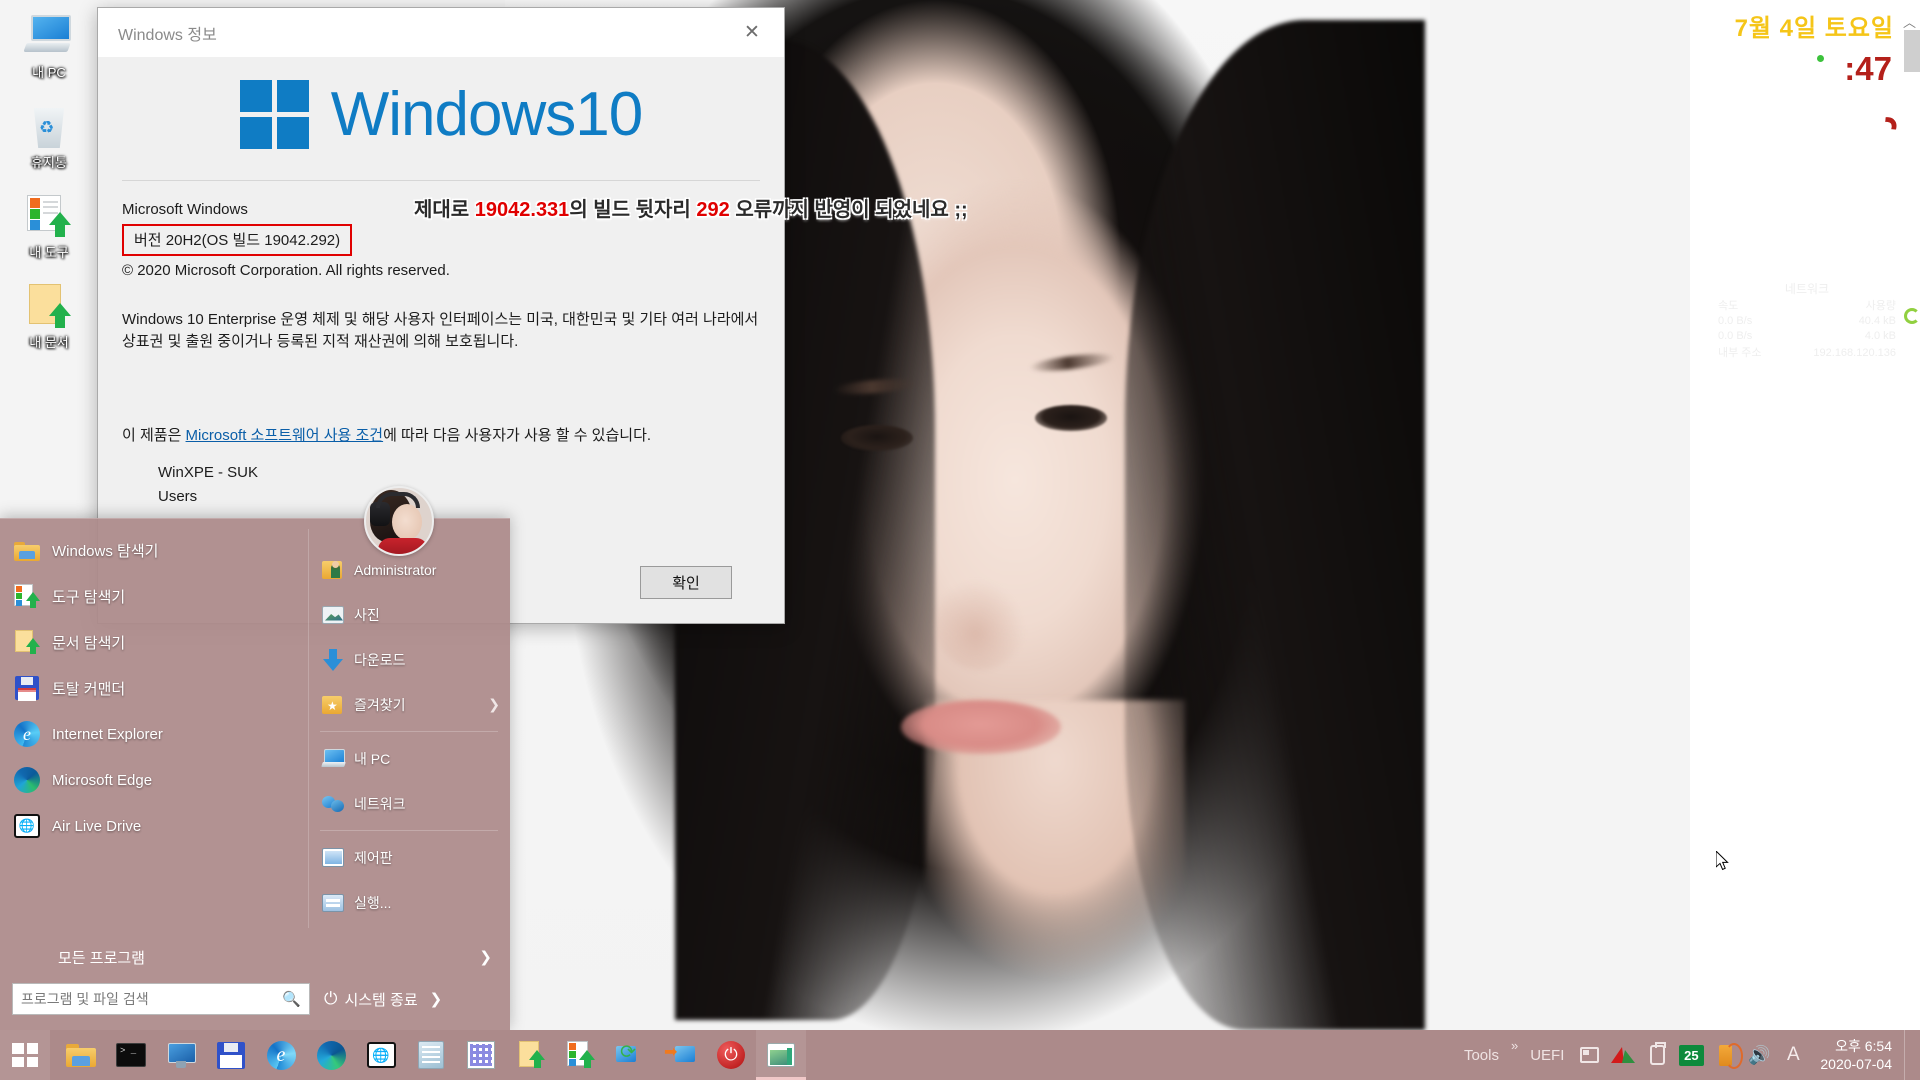 The height and width of the screenshot is (1080, 1920). Describe the element at coordinates (409, 614) in the screenshot. I see `start-item-pictures: 사진` at that location.